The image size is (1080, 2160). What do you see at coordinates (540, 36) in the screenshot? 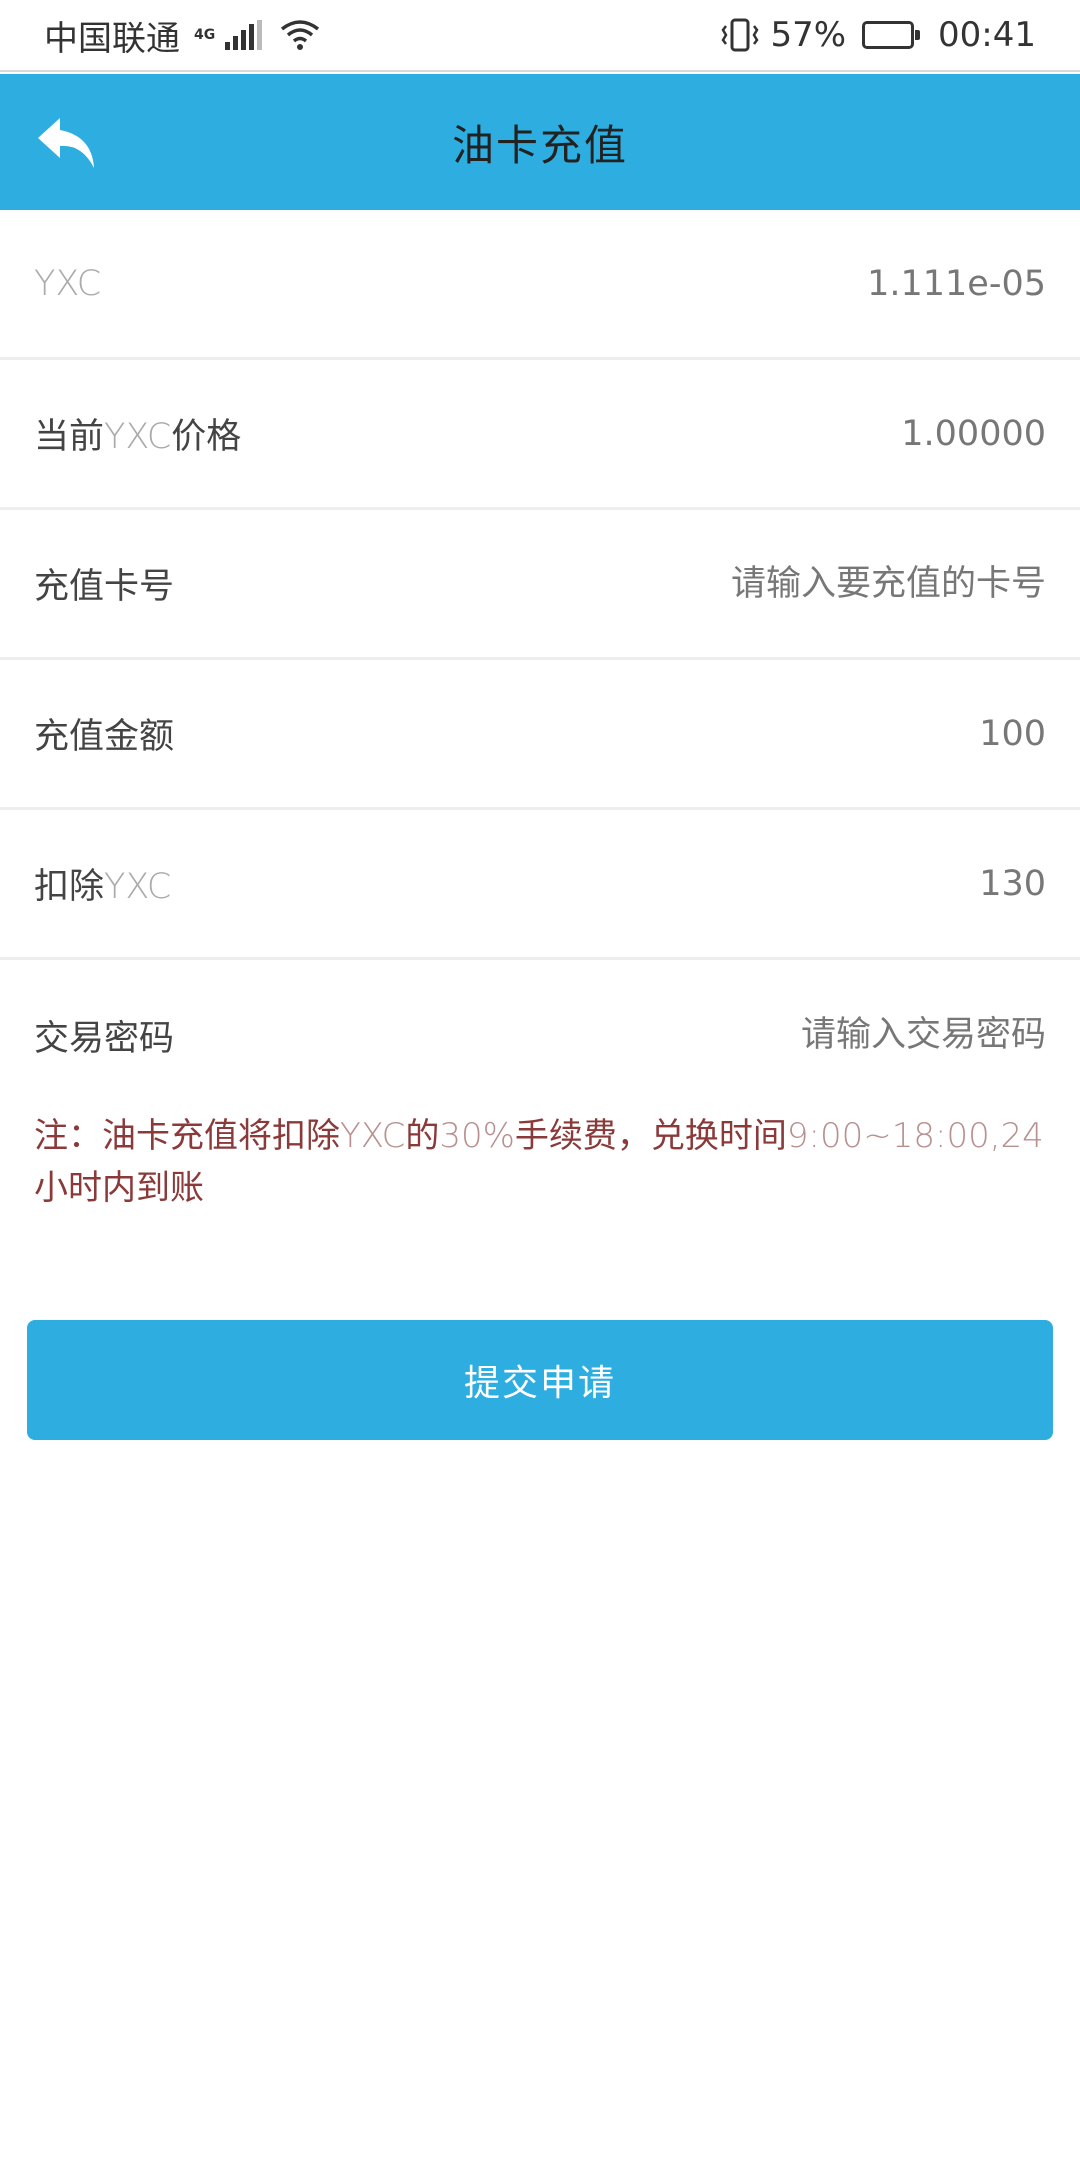
I see `status-bar: 中国联通 4G 57% 00:41` at bounding box center [540, 36].